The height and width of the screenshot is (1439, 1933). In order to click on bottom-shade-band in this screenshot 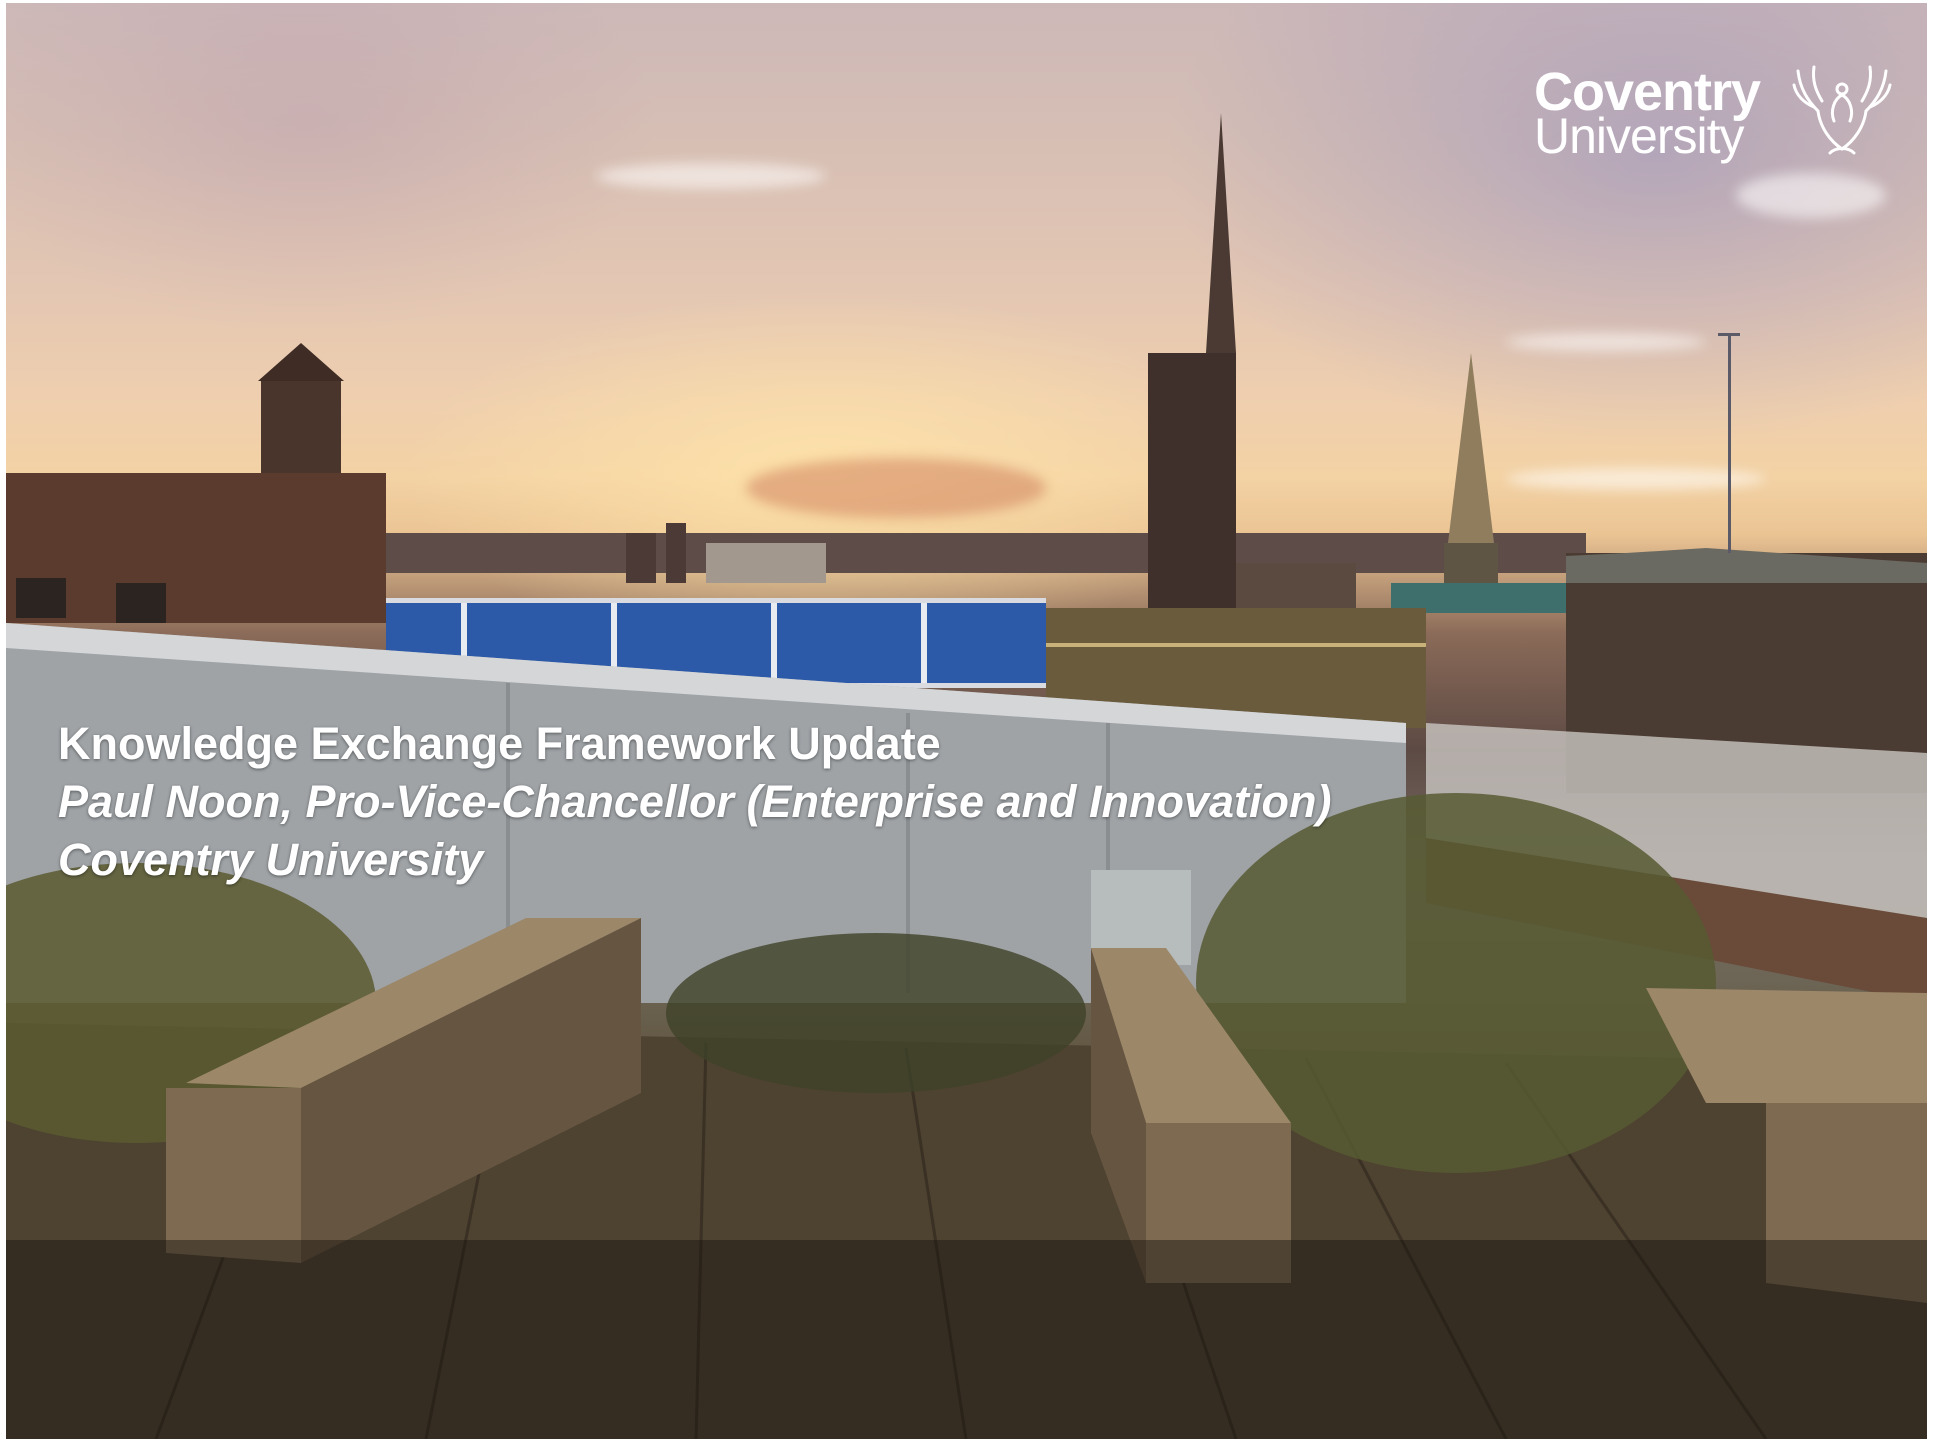, I will do `click(966, 1339)`.